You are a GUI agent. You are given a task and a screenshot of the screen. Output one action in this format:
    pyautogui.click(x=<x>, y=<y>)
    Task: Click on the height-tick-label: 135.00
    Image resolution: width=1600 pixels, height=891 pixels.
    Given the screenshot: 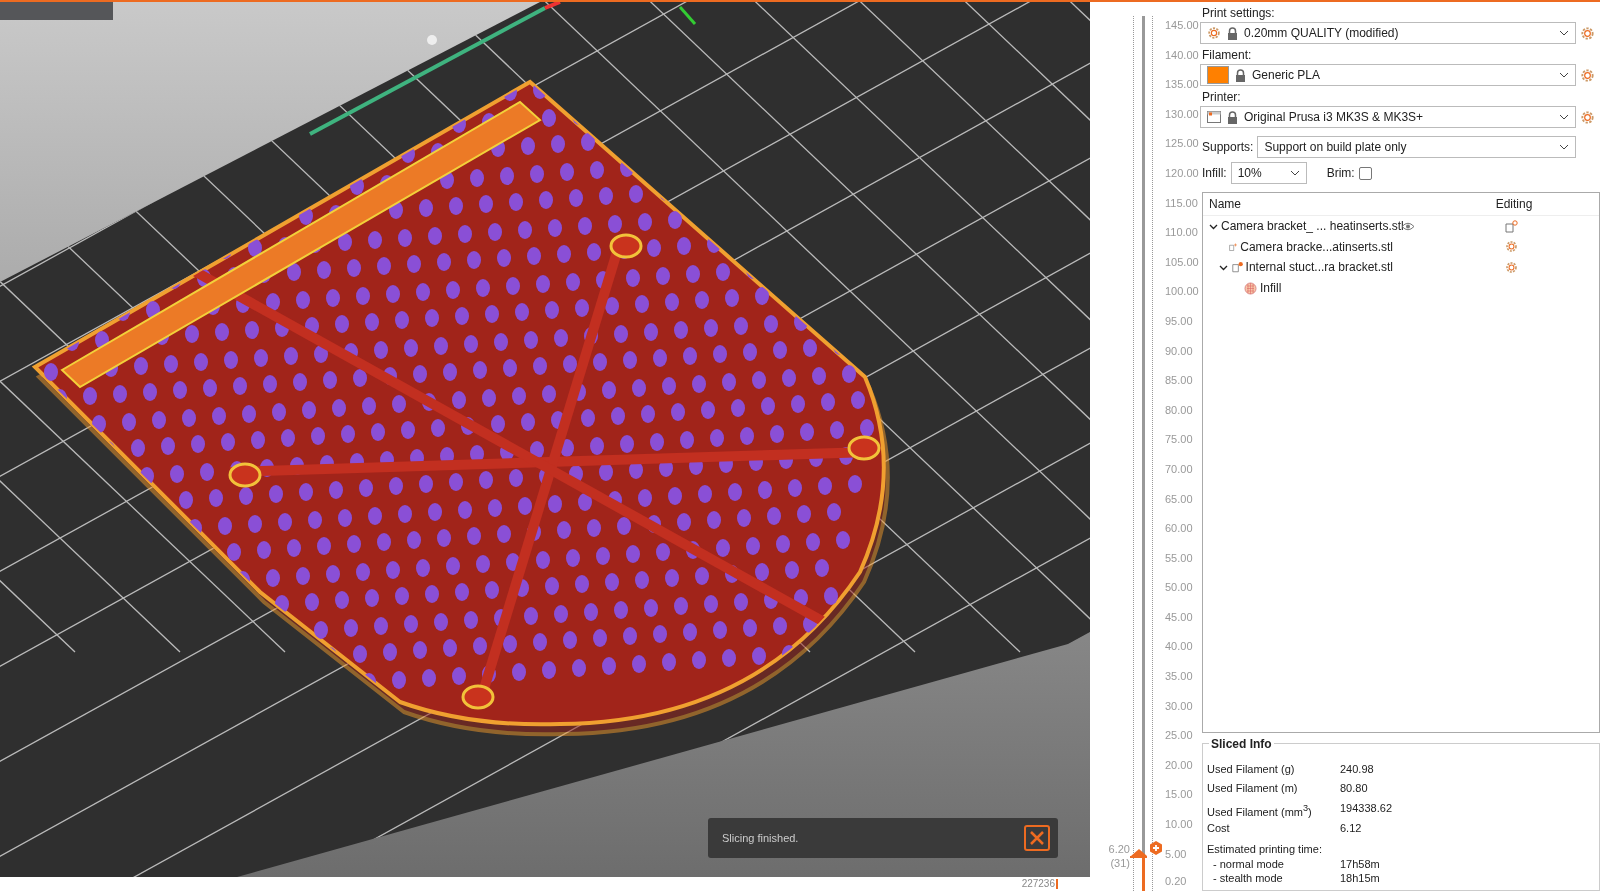 What is the action you would take?
    pyautogui.click(x=1182, y=85)
    